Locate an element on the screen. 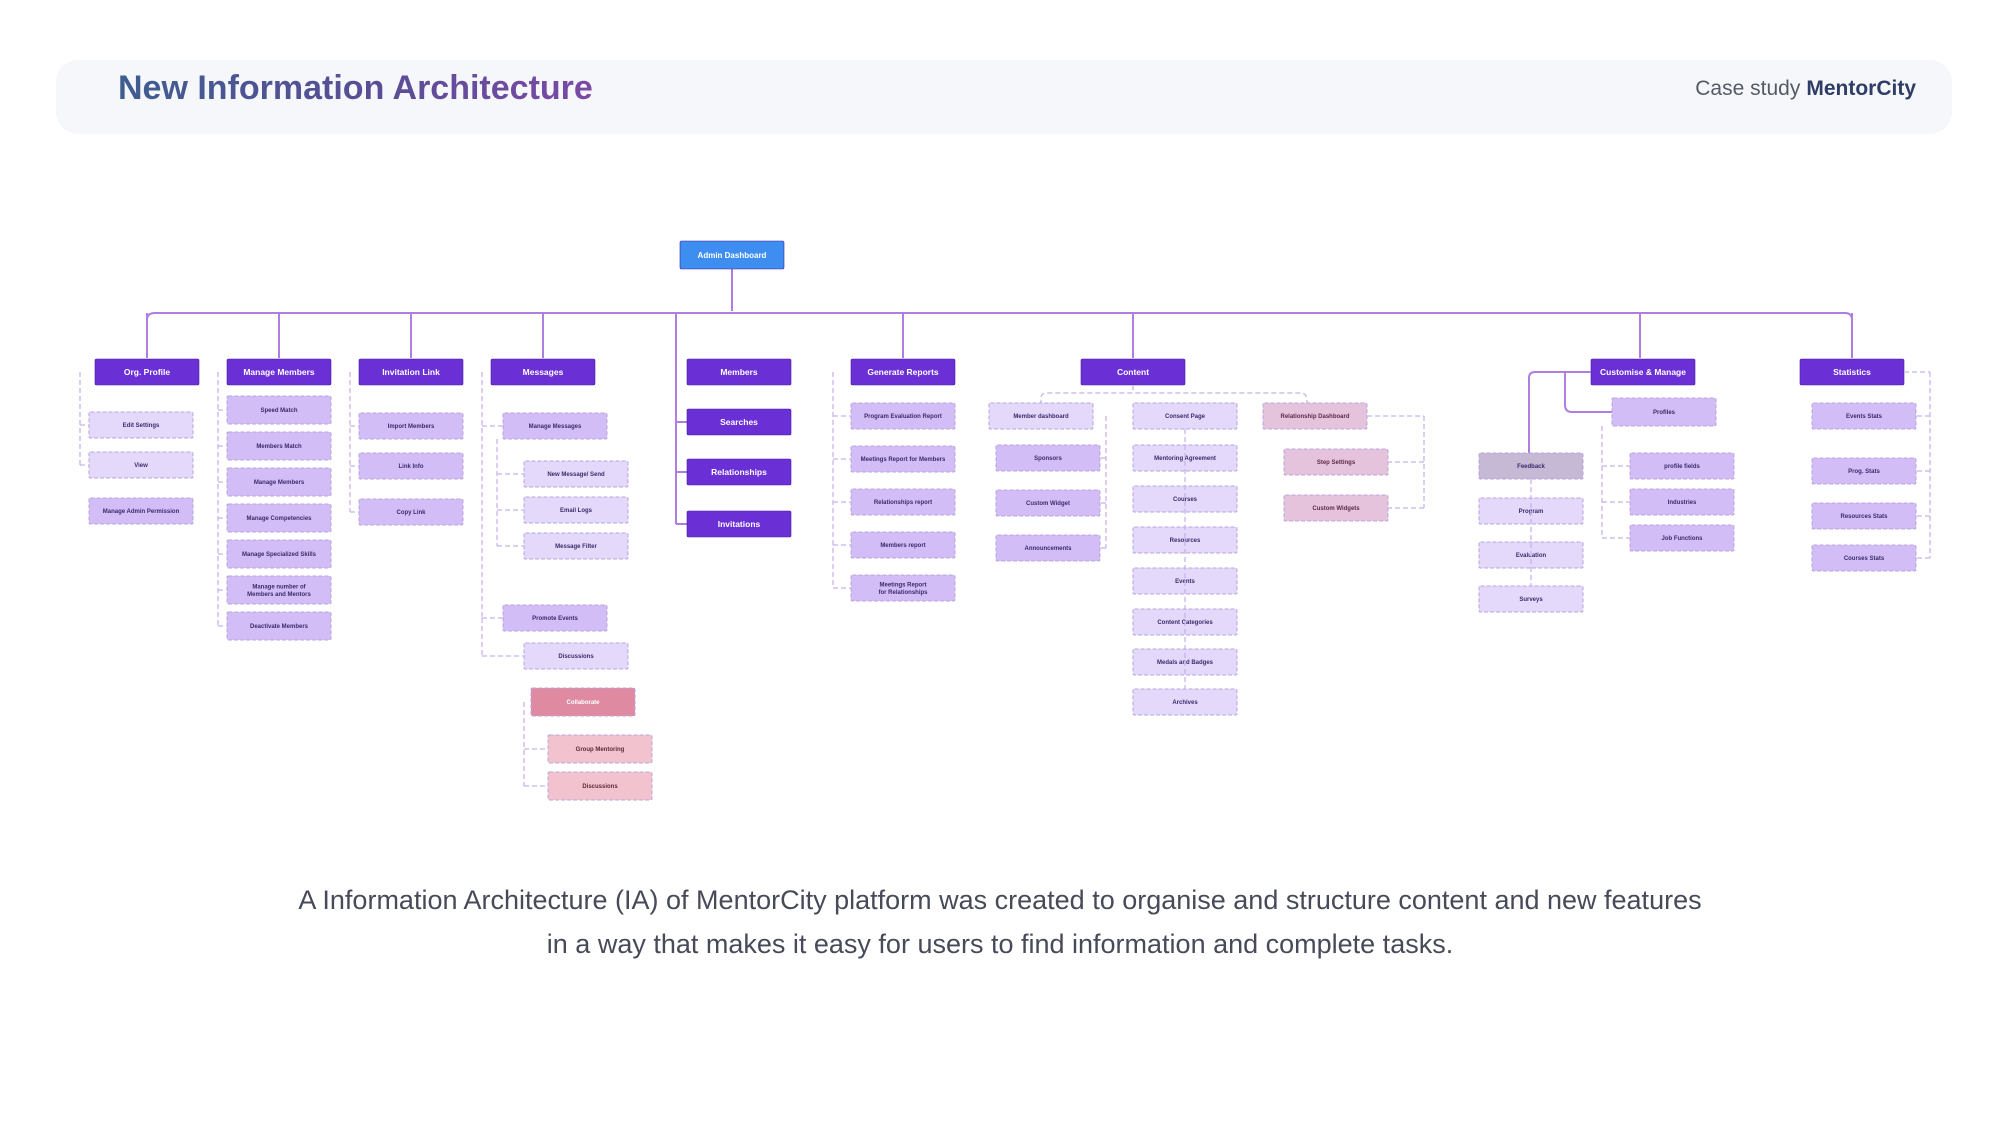 This screenshot has height=1125, width=2000. node-link-info: Link Info is located at coordinates (411, 466).